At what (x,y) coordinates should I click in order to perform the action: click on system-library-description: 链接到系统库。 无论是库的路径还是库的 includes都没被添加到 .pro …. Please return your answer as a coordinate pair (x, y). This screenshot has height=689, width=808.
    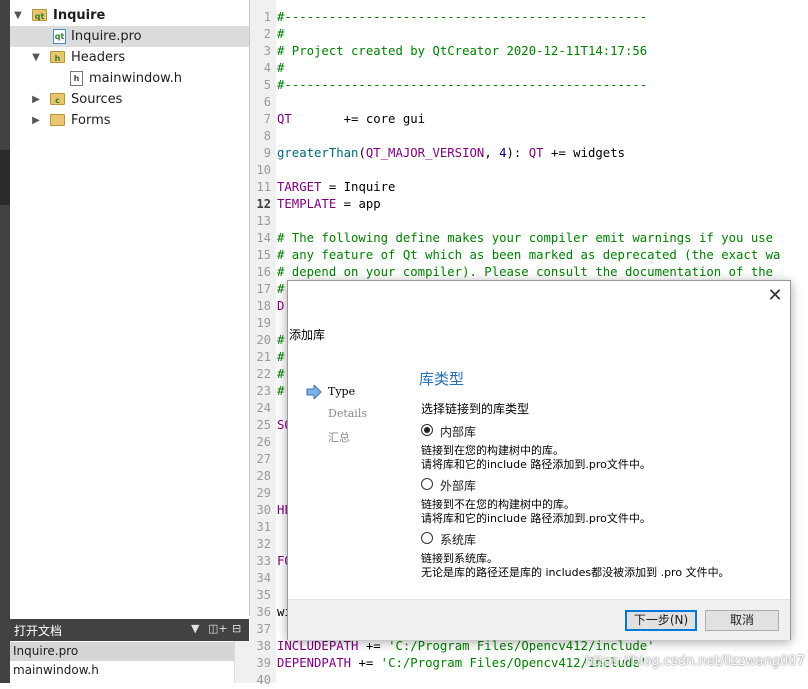
    Looking at the image, I should click on (575, 566).